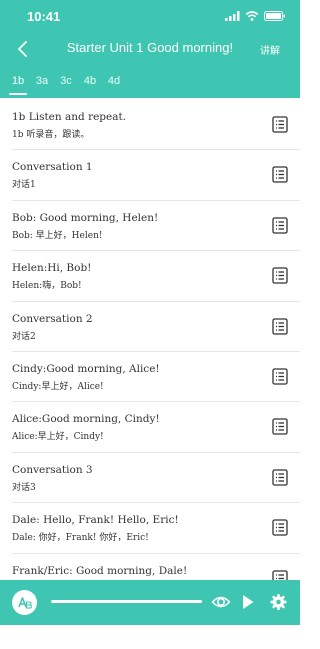 This screenshot has width=320, height=649. Describe the element at coordinates (52, 318) in the screenshot. I see `sentence-english: Conversation 2` at that location.